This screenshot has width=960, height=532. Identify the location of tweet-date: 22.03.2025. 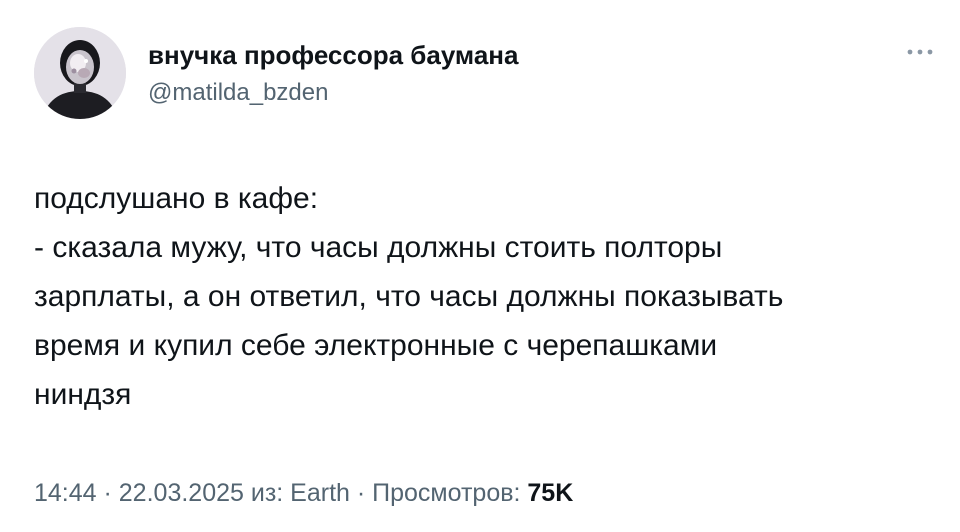
(181, 493).